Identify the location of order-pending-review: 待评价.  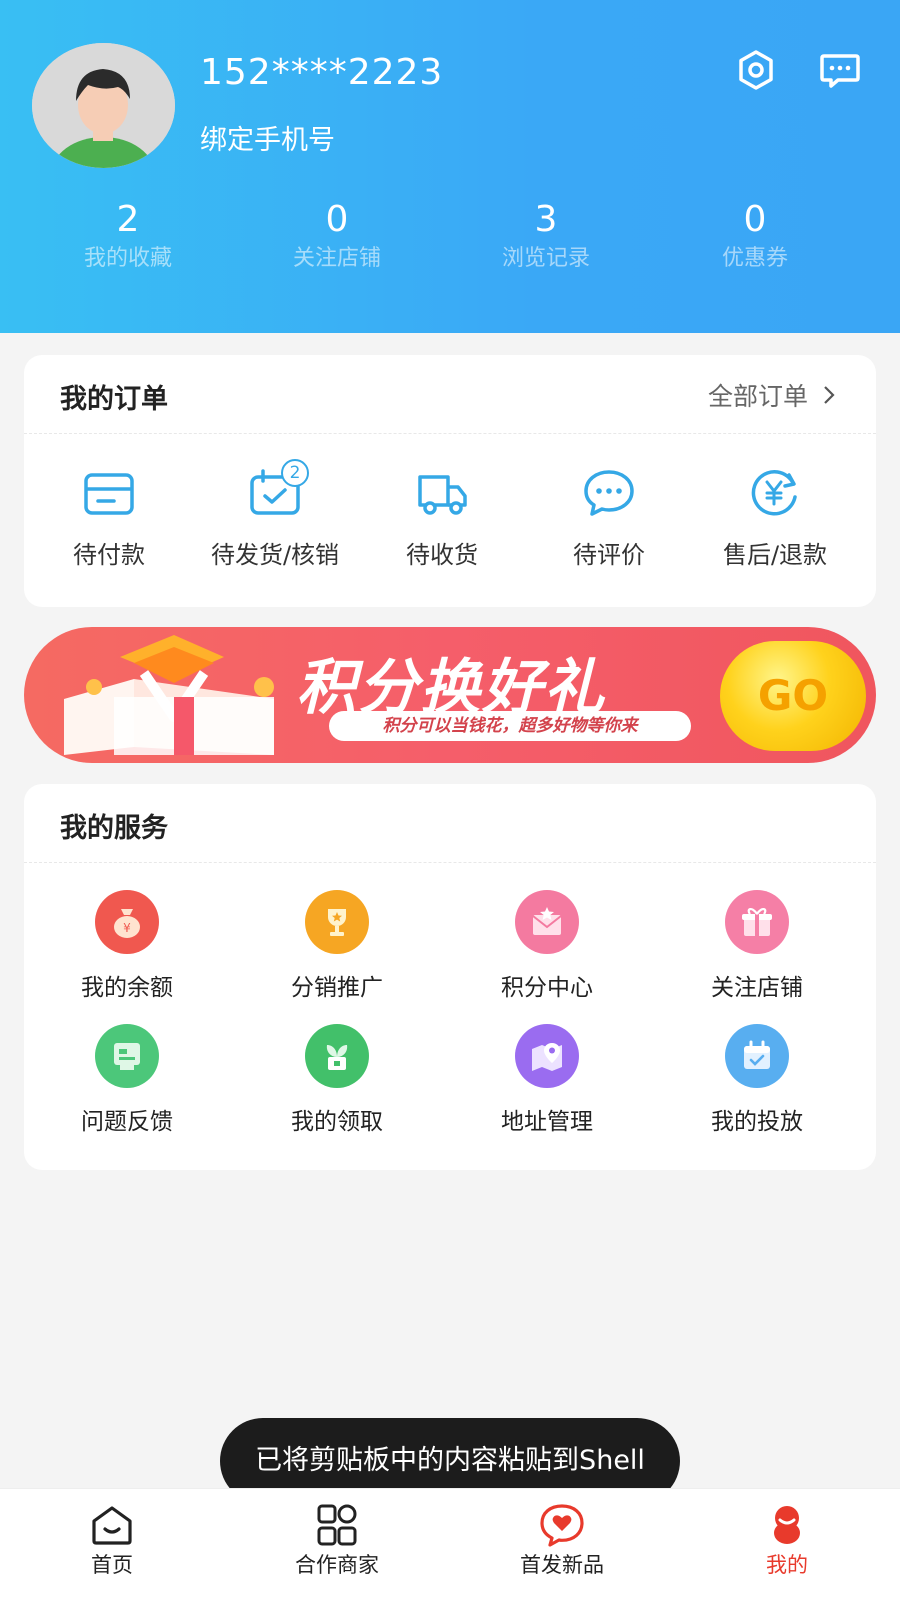
(609, 518).